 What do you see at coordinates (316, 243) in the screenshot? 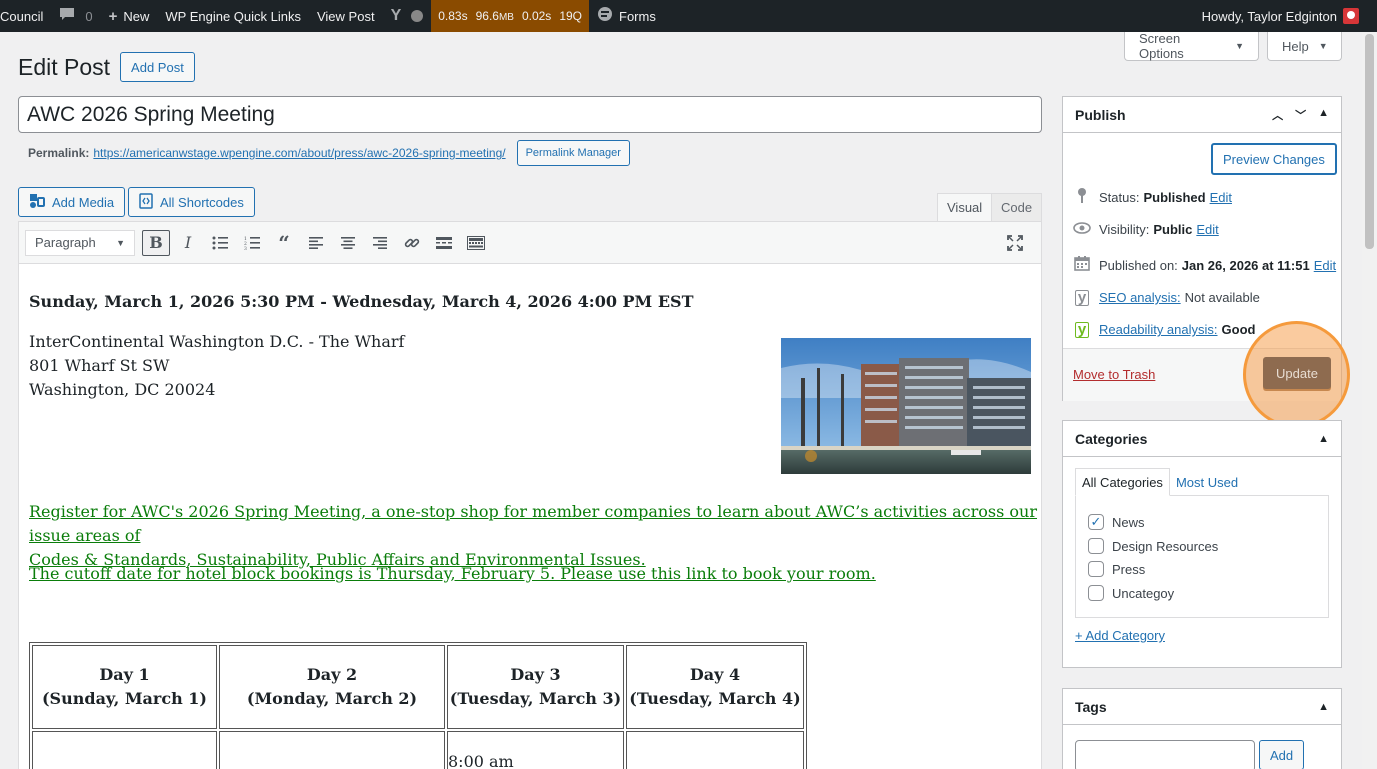
I see `align-left-button` at bounding box center [316, 243].